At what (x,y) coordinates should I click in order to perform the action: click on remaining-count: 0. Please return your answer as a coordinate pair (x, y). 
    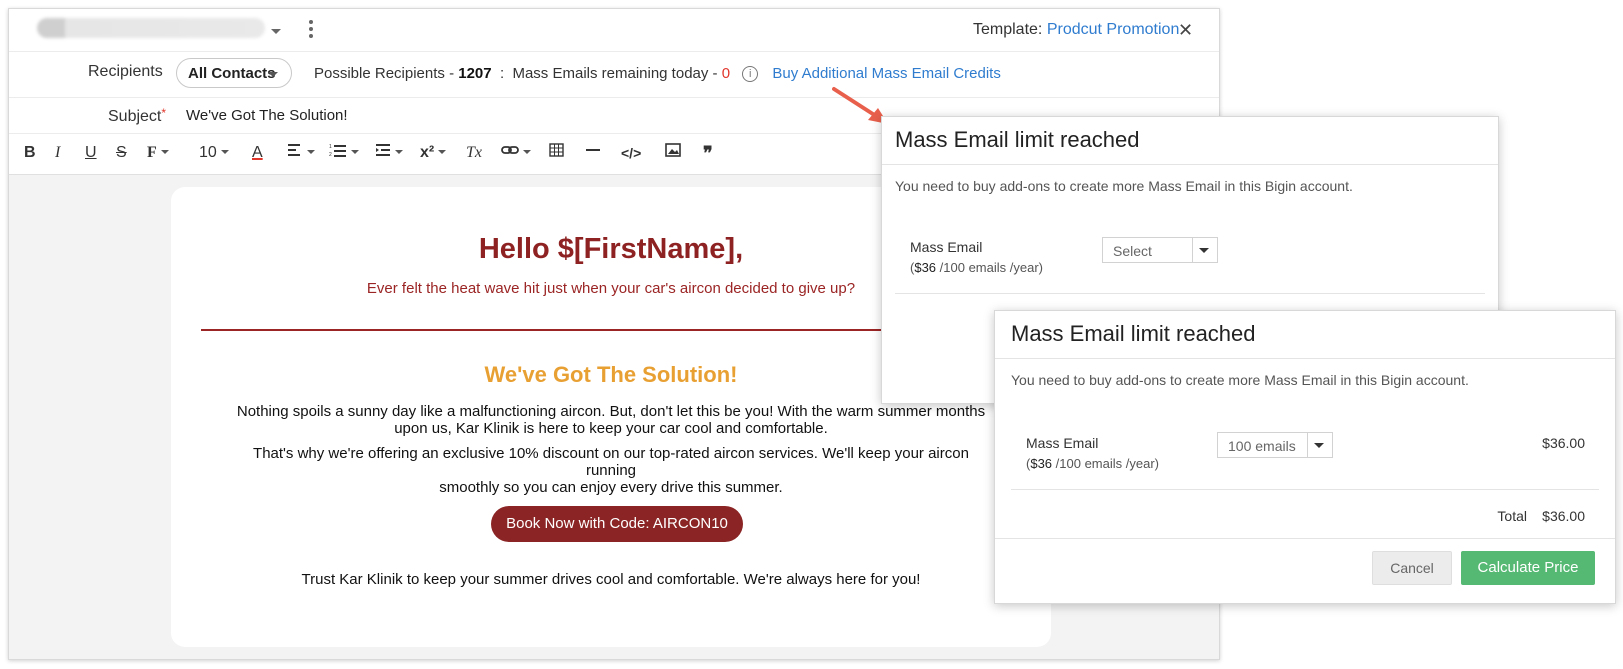
    Looking at the image, I should click on (726, 73).